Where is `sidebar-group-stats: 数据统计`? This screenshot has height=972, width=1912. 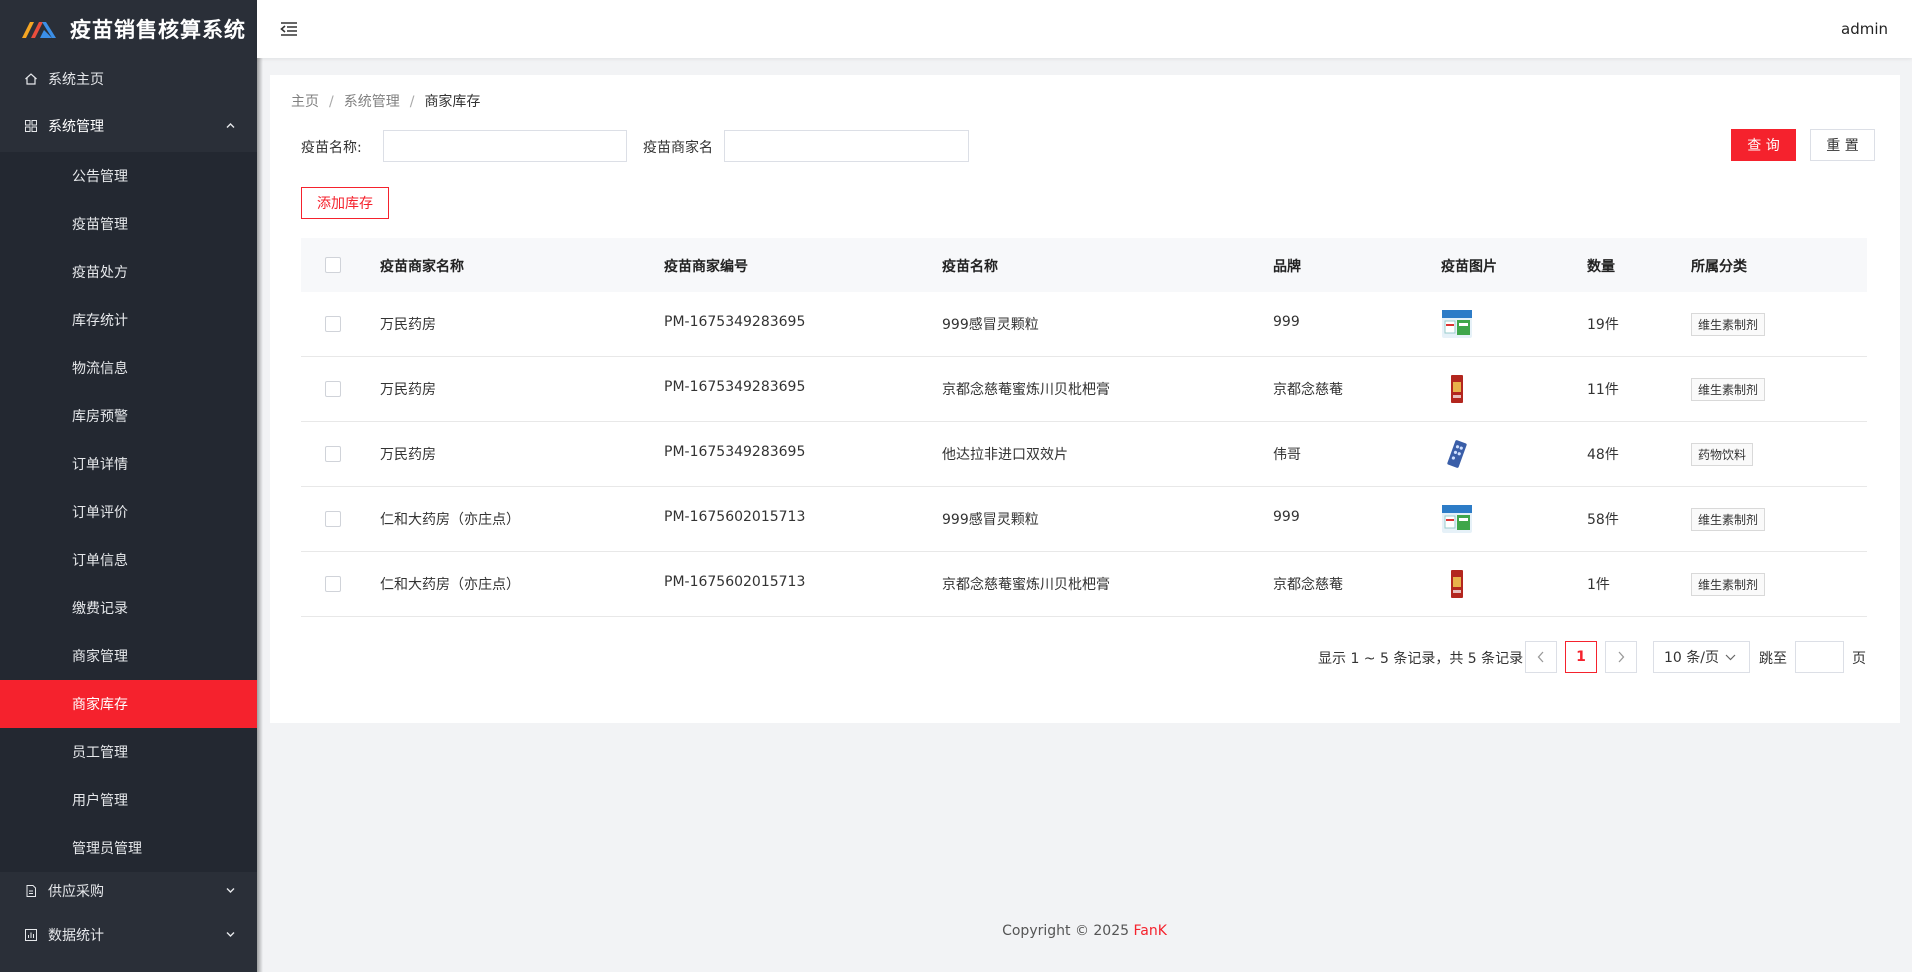 sidebar-group-stats: 数据统计 is located at coordinates (128, 935).